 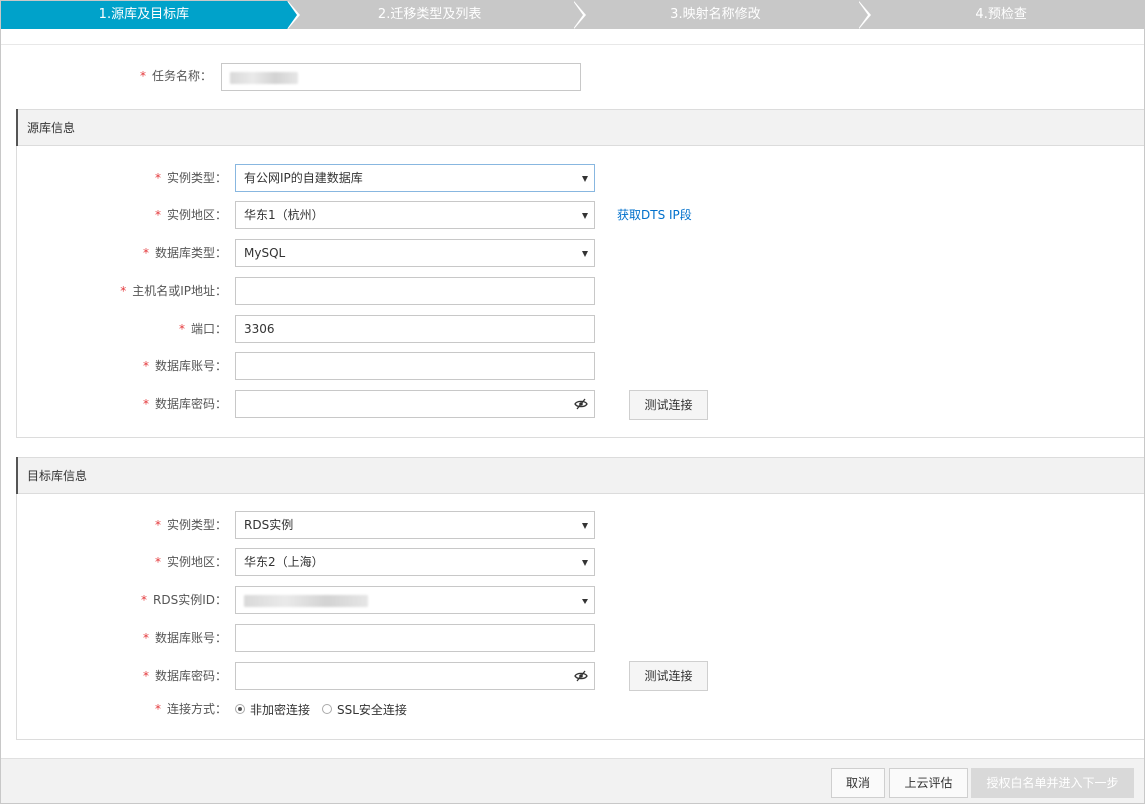 I want to click on get-dts-ip-link: 获取DTS IP段, so click(x=654, y=215).